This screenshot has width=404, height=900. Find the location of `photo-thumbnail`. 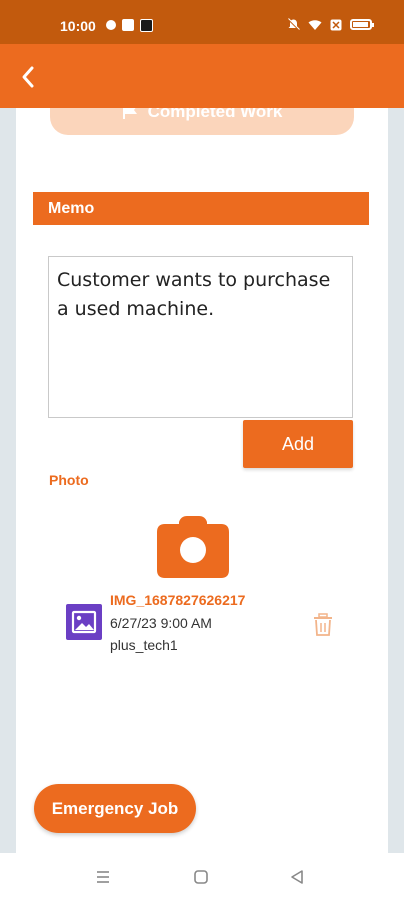

photo-thumbnail is located at coordinates (84, 622).